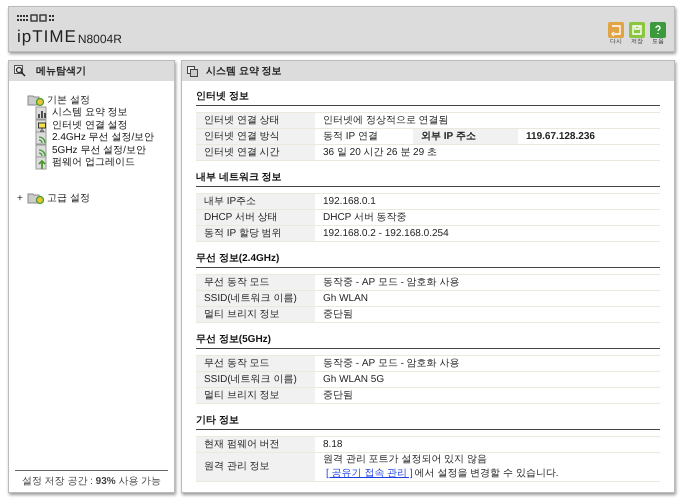 The width and height of the screenshot is (683, 499). I want to click on monitor-icon, so click(41, 125).